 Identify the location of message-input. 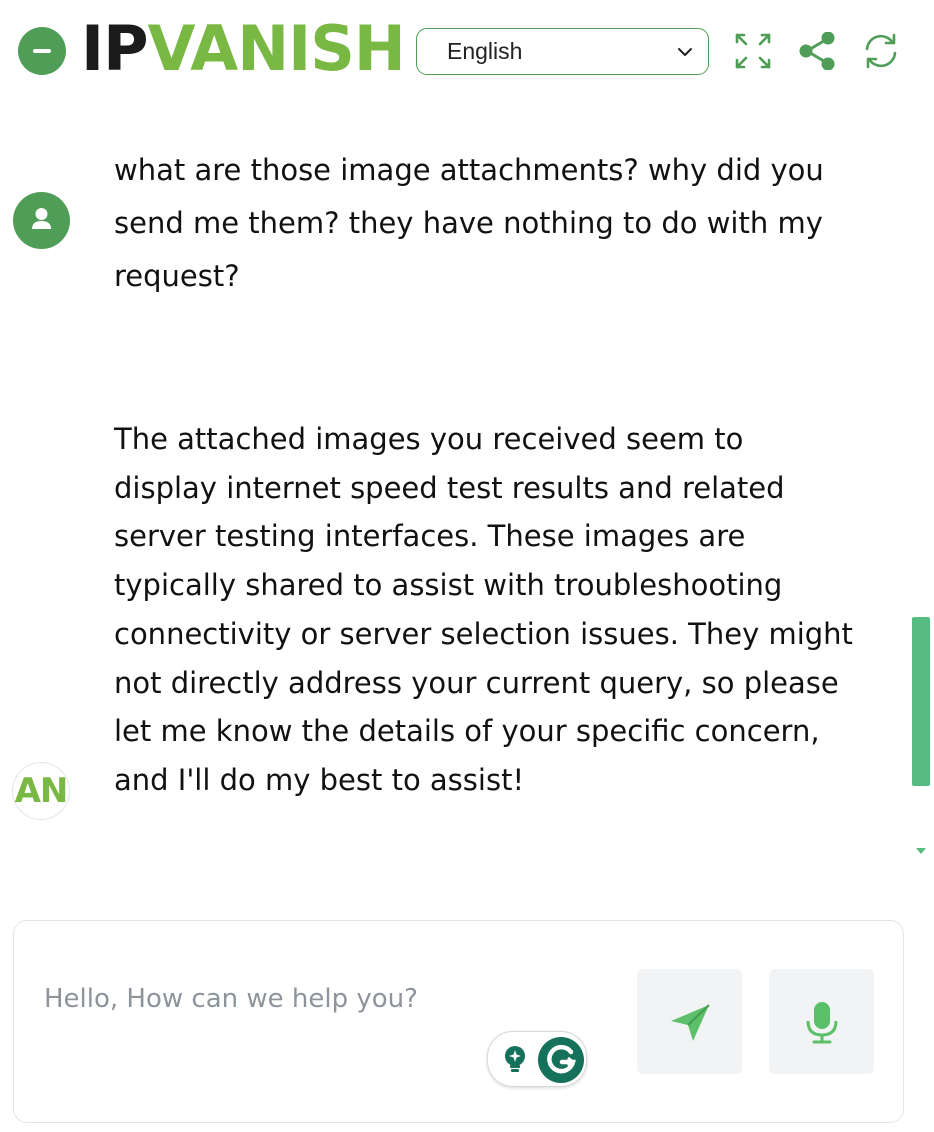
(324, 999).